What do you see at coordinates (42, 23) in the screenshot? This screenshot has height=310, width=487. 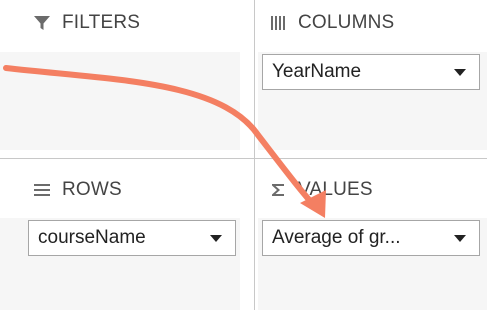 I see `filter-icon` at bounding box center [42, 23].